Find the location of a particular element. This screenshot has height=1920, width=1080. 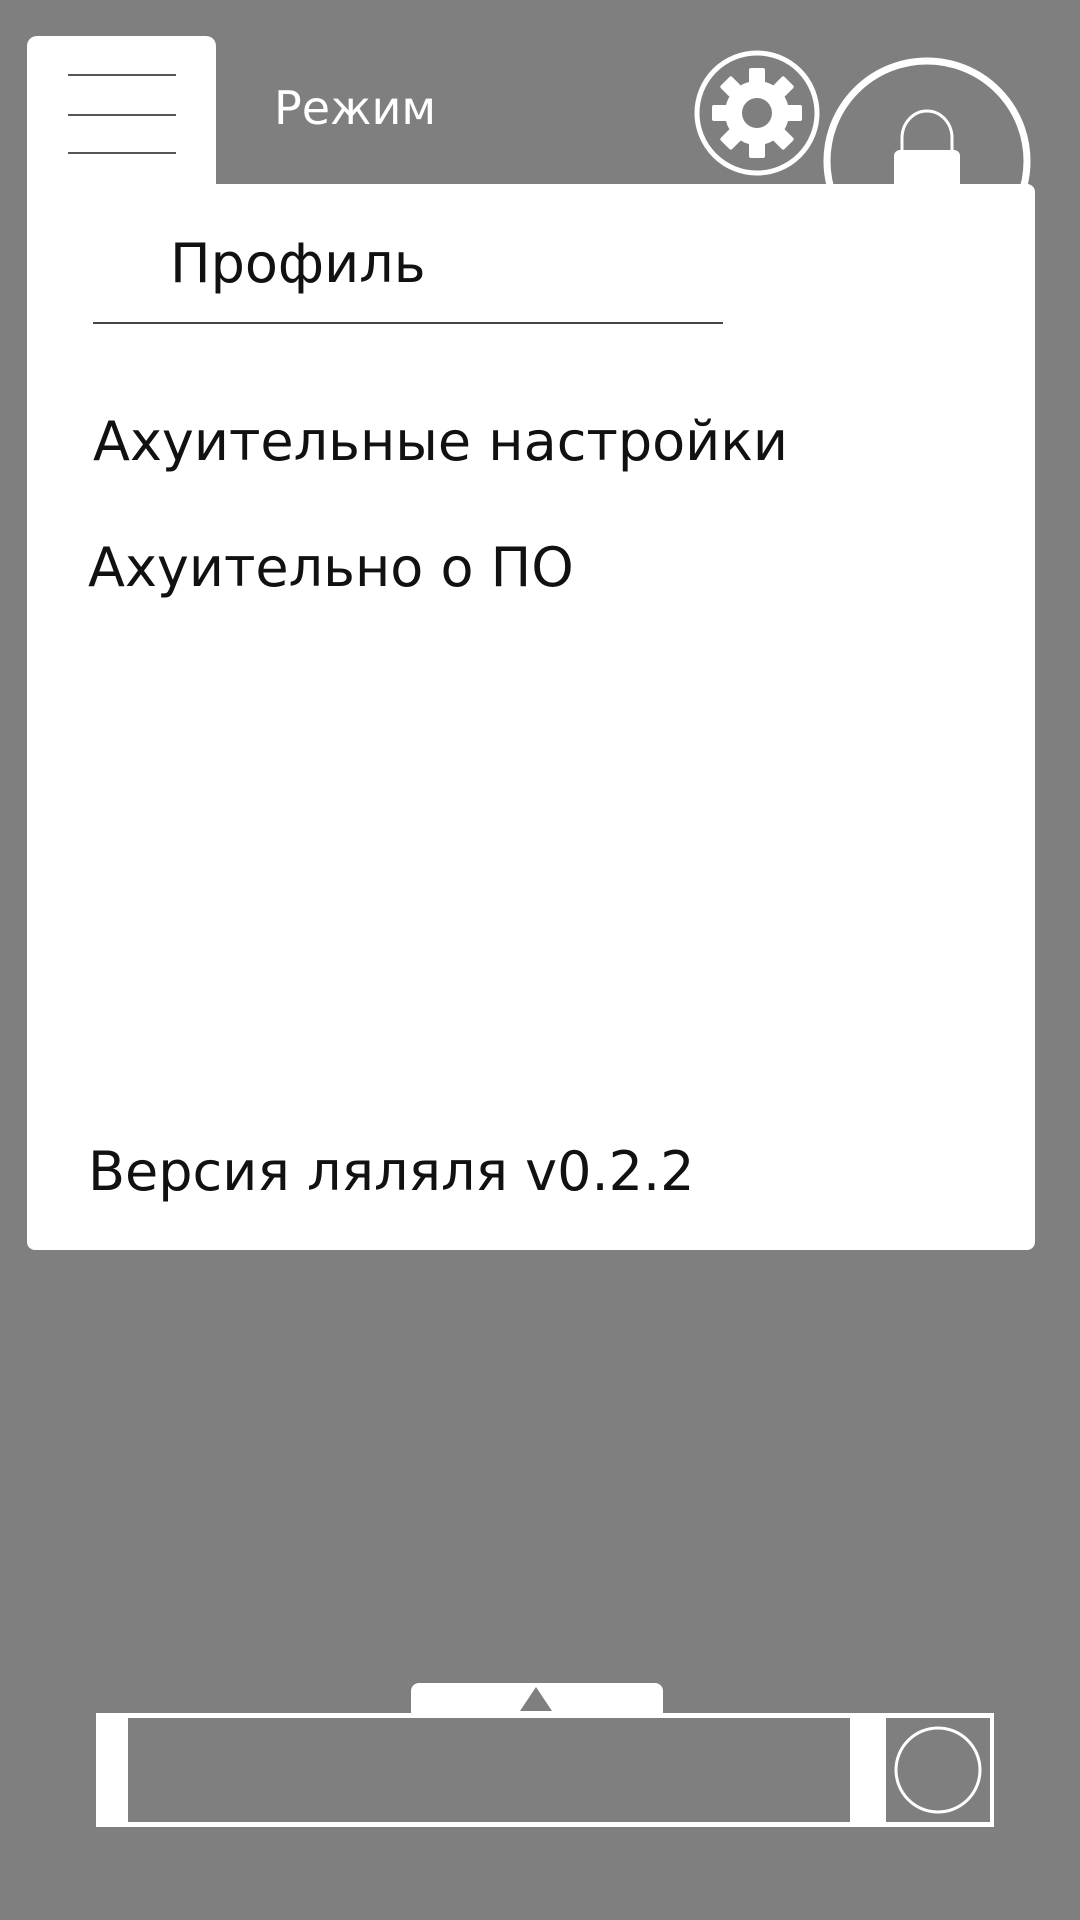

menu-item-settings: Ахуительные настройки is located at coordinates (440, 442).